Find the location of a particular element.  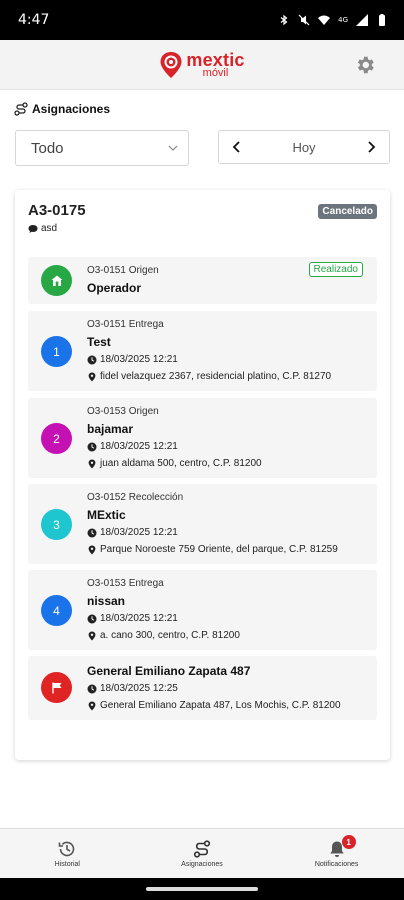

house-icon is located at coordinates (56, 280).